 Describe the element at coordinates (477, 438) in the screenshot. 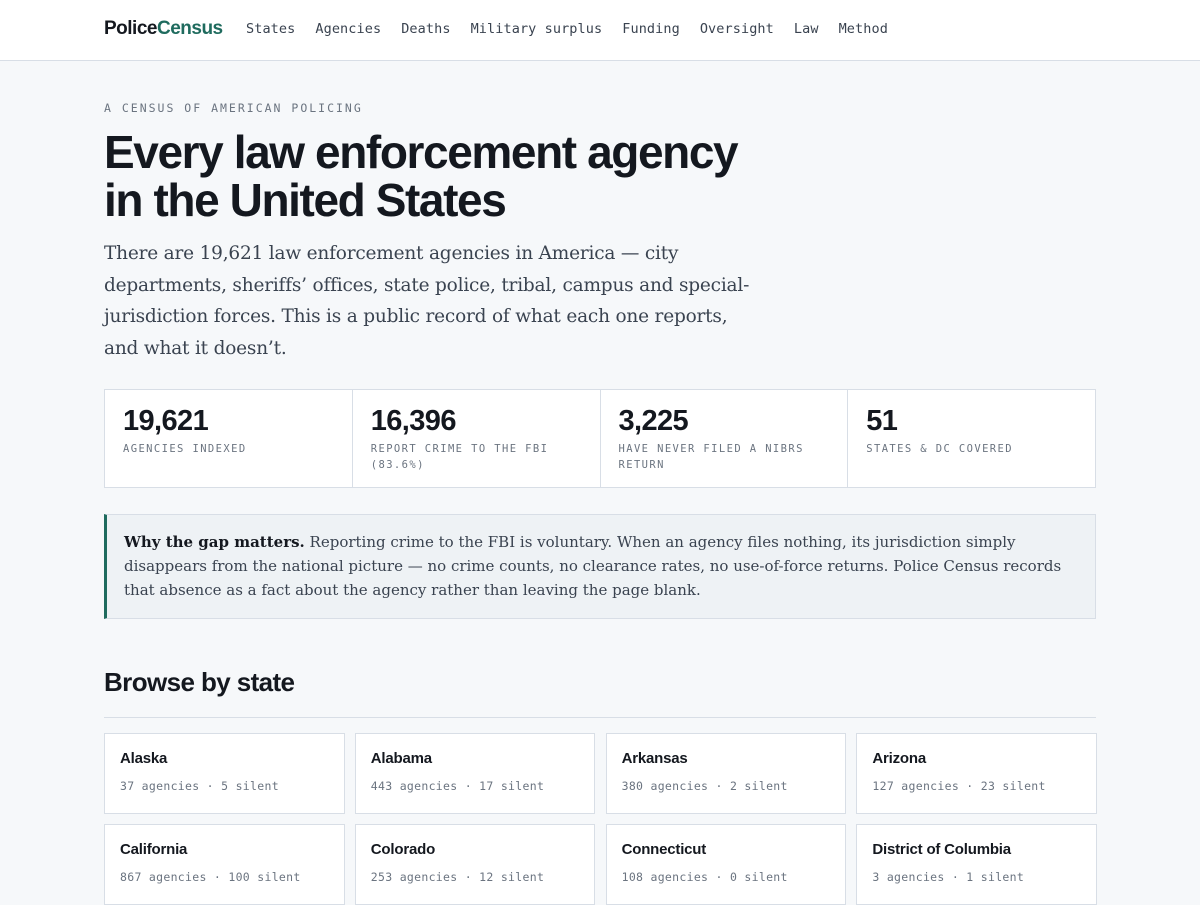

I see `stat-report-to-fbi: 16,396 REPORT CRIME TO THE FBI (83.6%)` at that location.